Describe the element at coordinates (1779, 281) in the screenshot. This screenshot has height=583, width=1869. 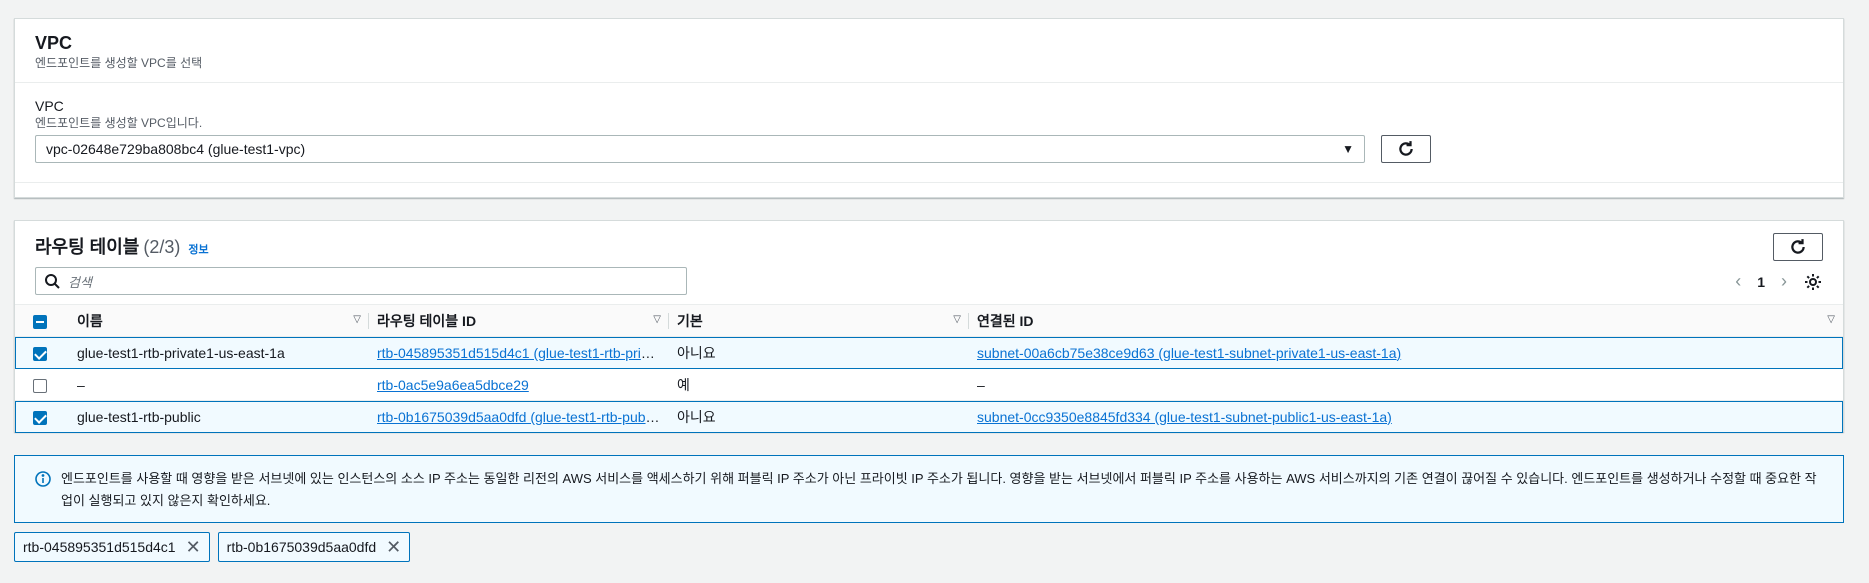
I see `pagination: ‹ 1 ›` at that location.